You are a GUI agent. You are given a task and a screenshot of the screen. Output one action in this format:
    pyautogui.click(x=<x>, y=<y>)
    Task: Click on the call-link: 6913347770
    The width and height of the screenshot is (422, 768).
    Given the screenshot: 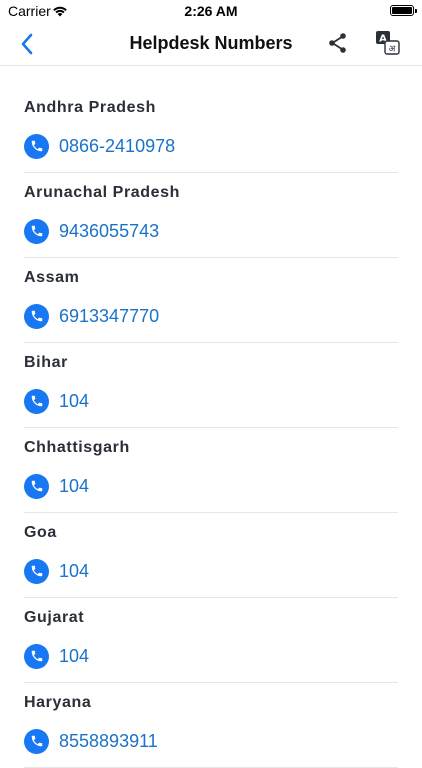 What is the action you would take?
    pyautogui.click(x=91, y=316)
    